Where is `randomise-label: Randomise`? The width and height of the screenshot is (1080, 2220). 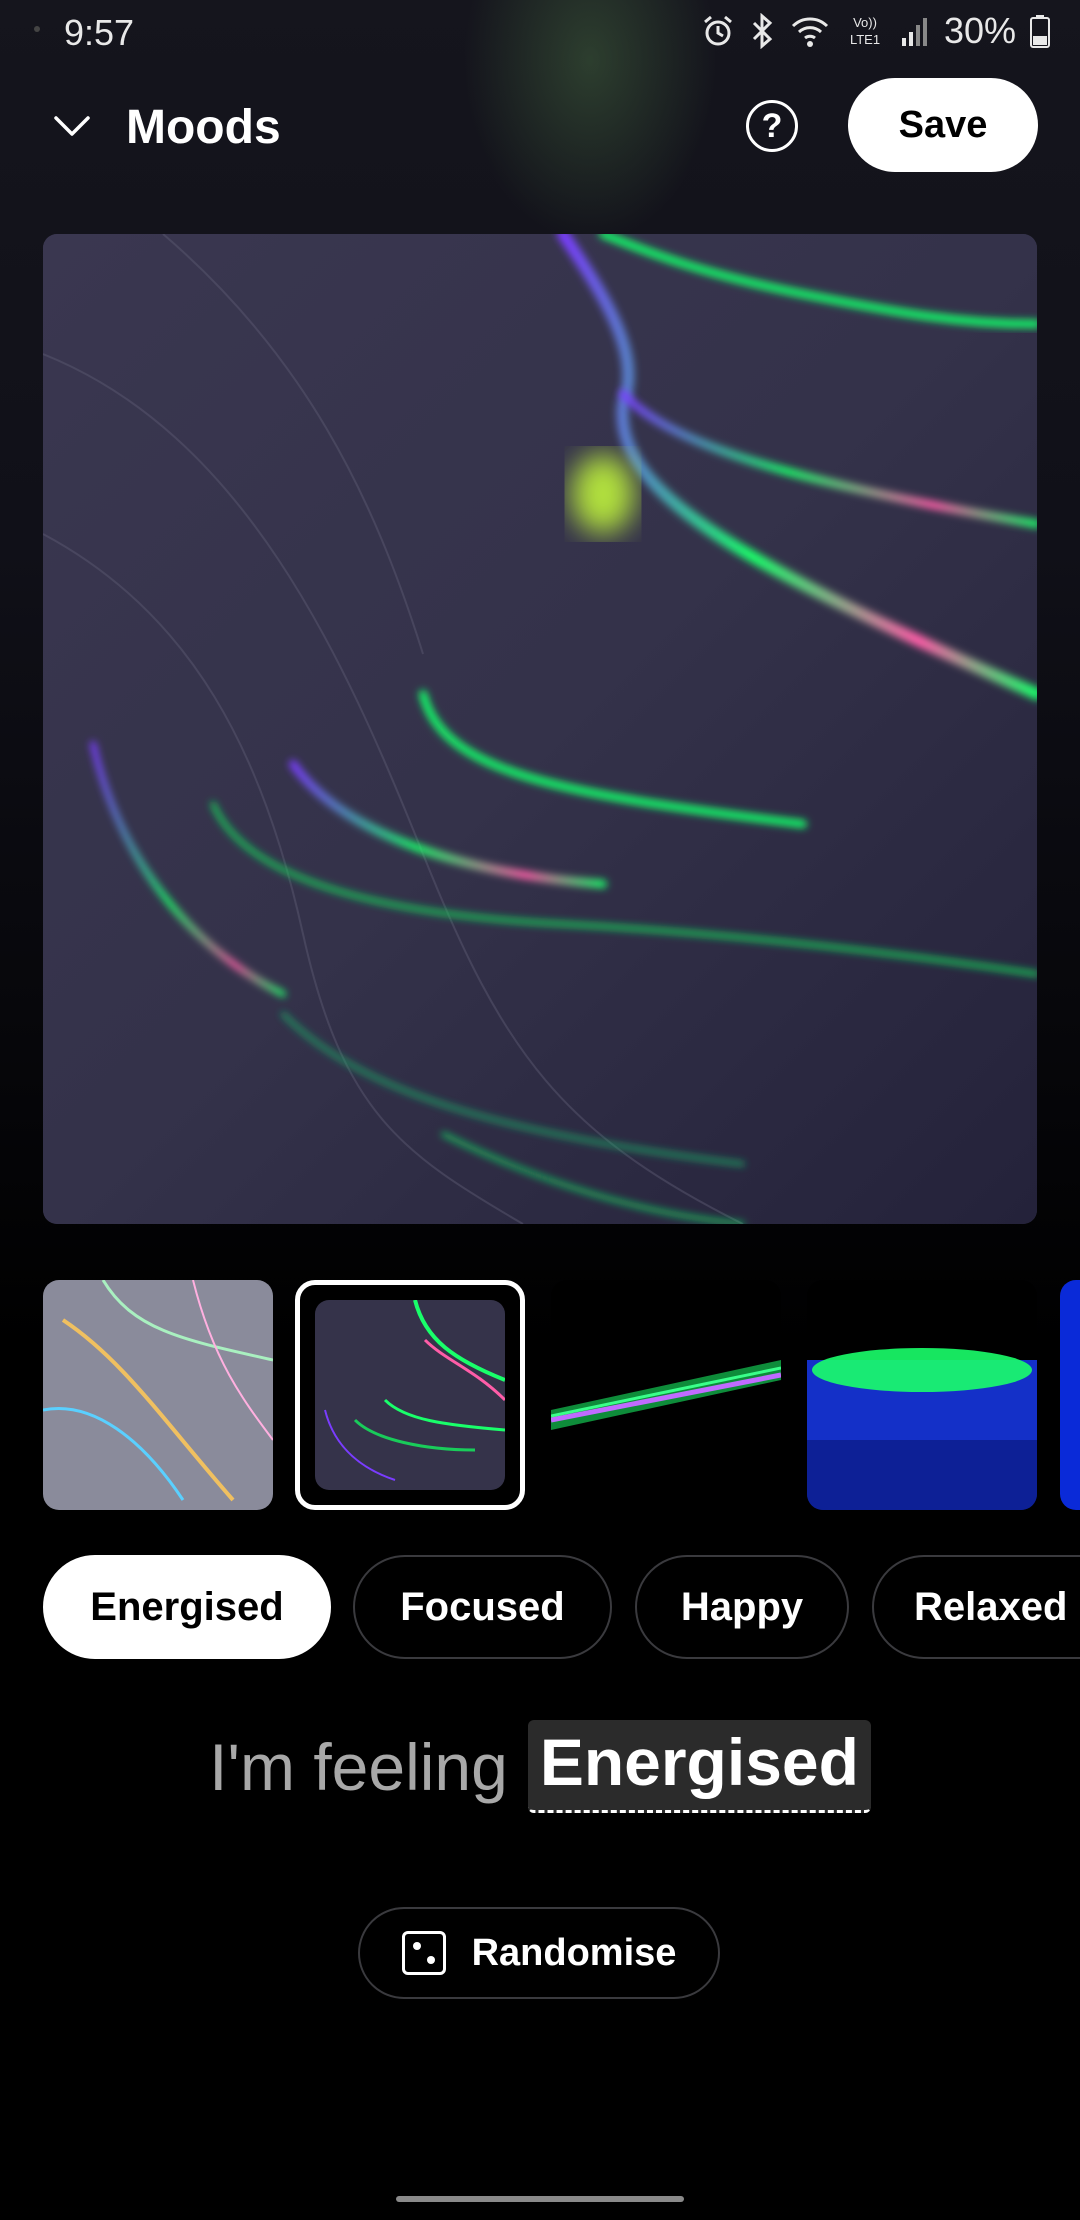
randomise-label: Randomise is located at coordinates (574, 1952).